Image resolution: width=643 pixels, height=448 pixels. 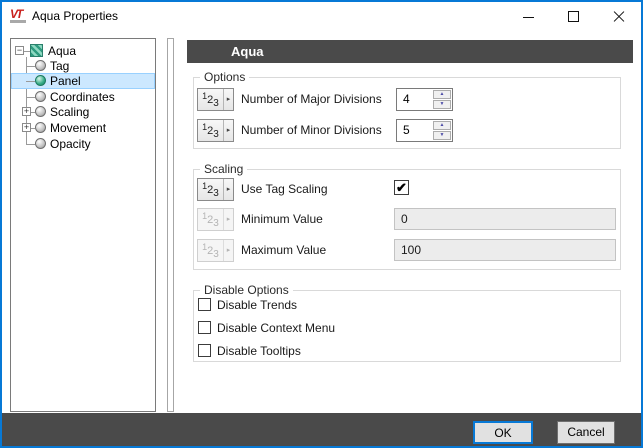 What do you see at coordinates (36, 50) in the screenshot?
I see `aqua-tag-icon` at bounding box center [36, 50].